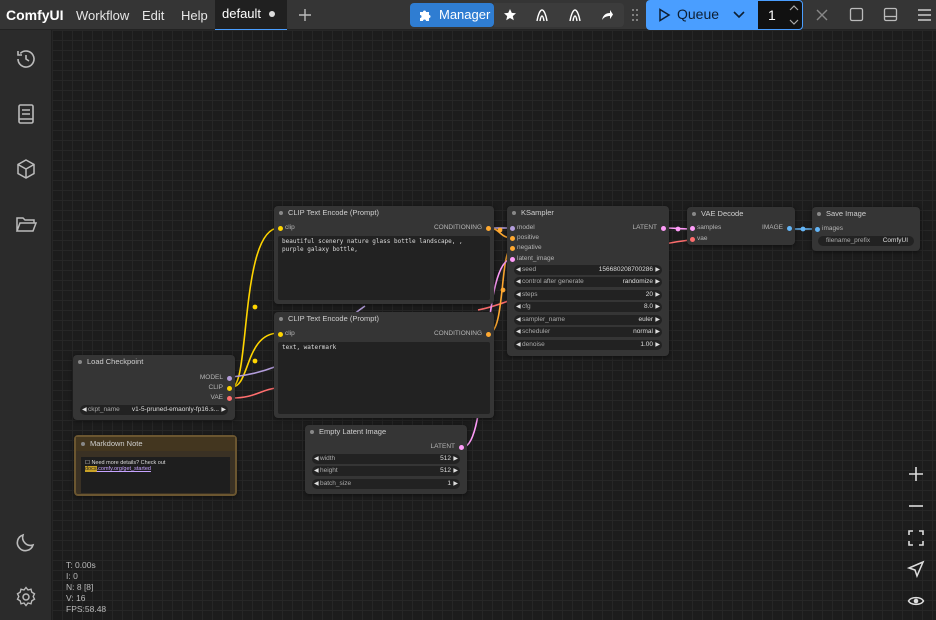 Image resolution: width=936 pixels, height=620 pixels. What do you see at coordinates (26, 59) in the screenshot?
I see `sidebar-history` at bounding box center [26, 59].